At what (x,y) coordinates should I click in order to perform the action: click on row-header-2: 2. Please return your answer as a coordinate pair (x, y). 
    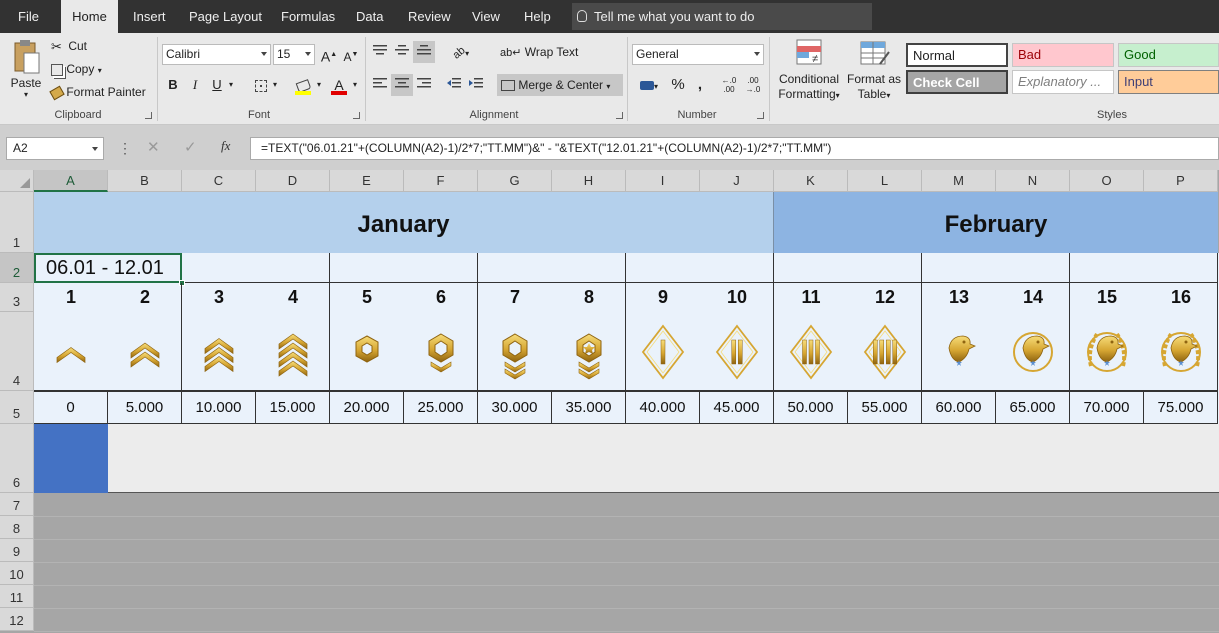
    Looking at the image, I should click on (17, 268).